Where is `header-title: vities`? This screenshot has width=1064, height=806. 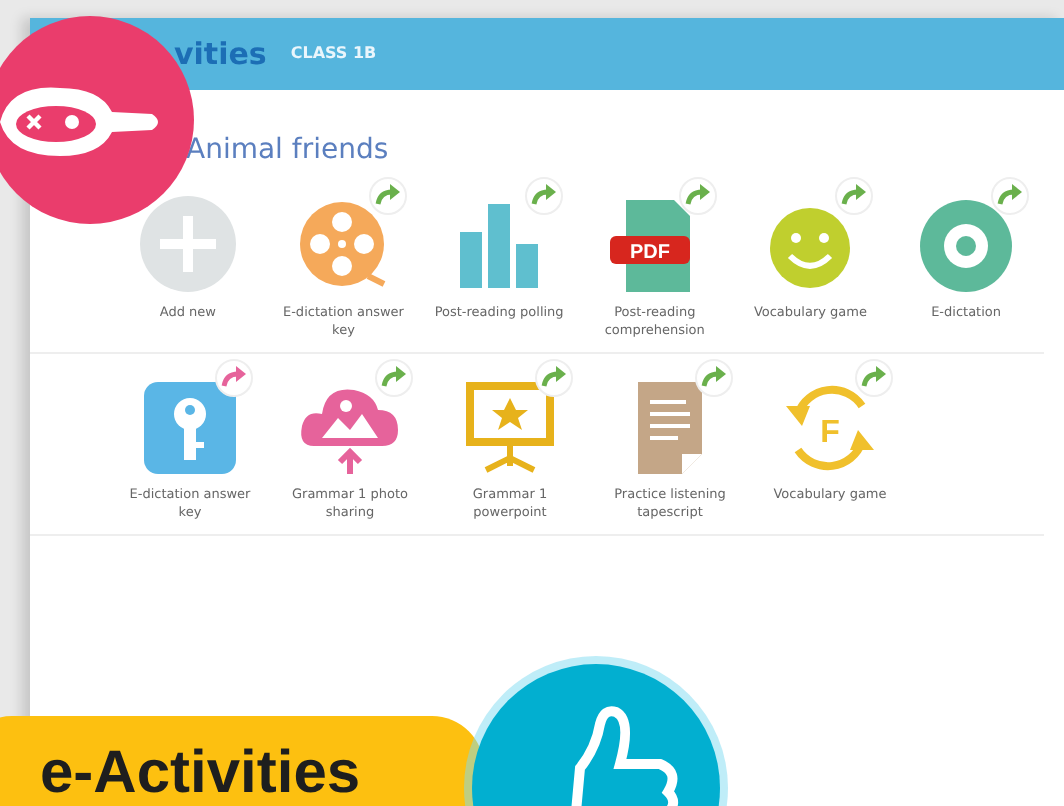 header-title: vities is located at coordinates (220, 54).